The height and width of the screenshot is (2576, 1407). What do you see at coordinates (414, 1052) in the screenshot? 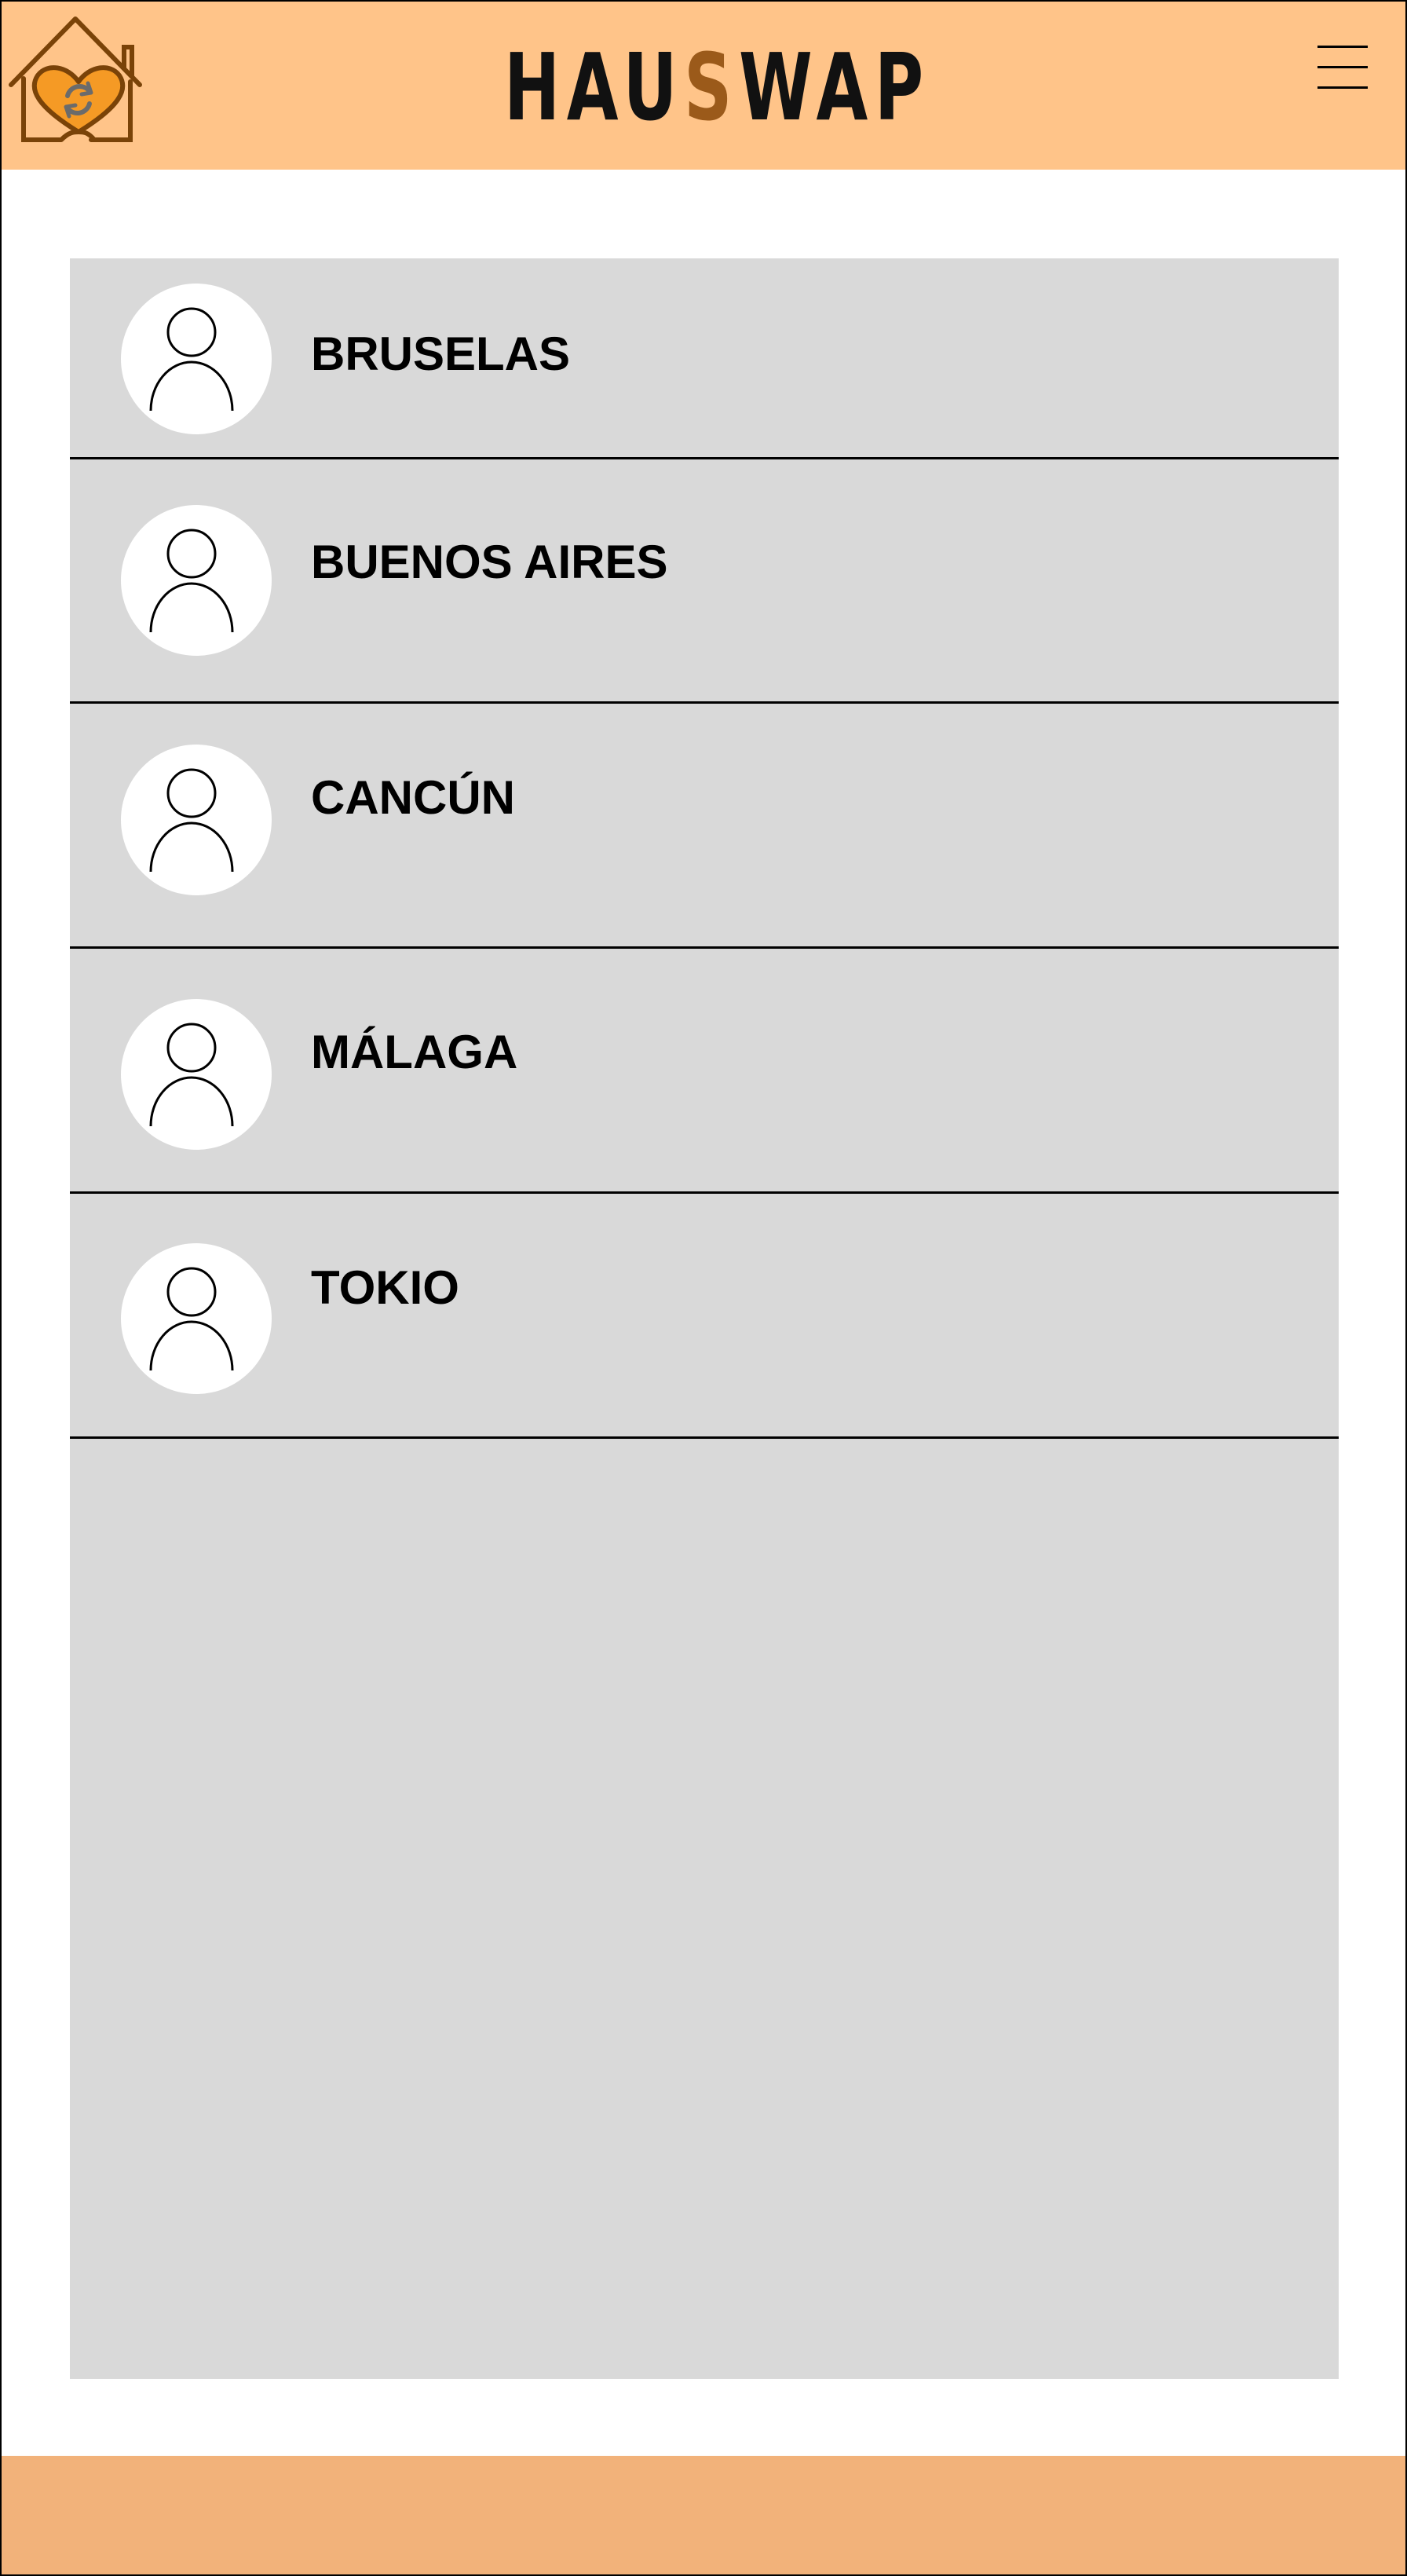
I see `city-name: MÁLAGA` at bounding box center [414, 1052].